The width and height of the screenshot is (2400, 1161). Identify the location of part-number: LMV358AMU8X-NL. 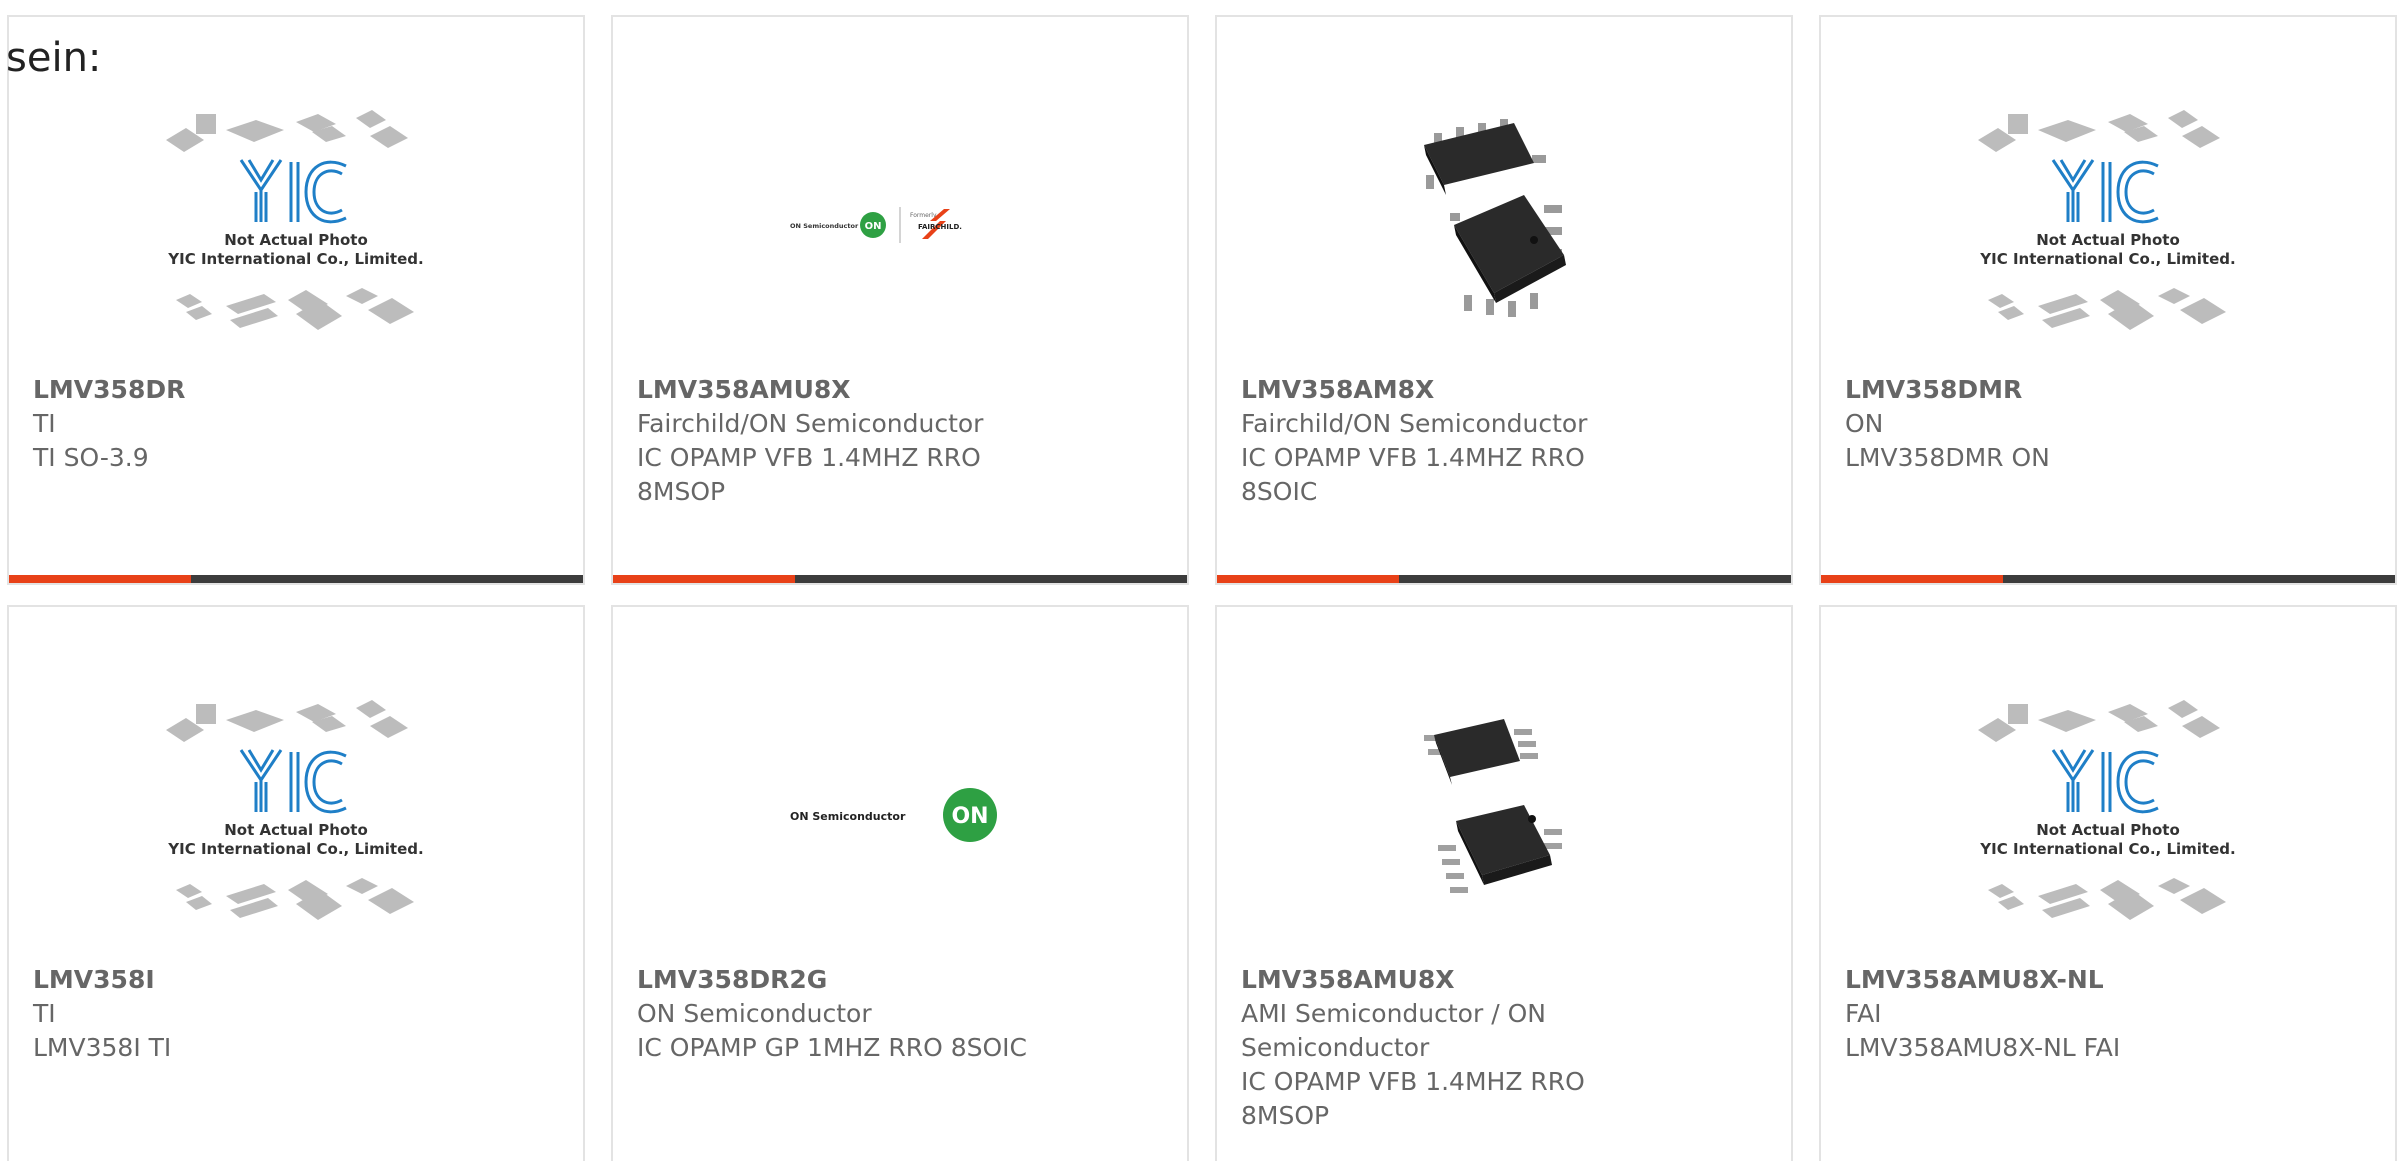
(2108, 980).